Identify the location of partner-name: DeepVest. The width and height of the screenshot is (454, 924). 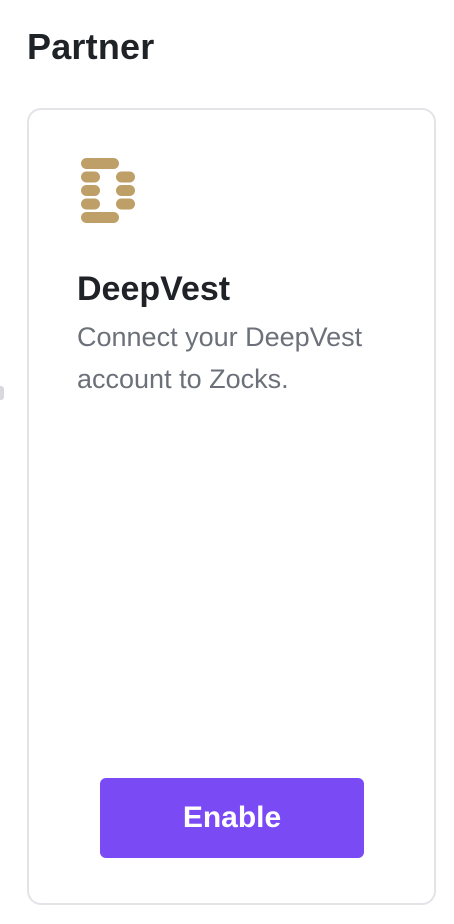
(154, 289).